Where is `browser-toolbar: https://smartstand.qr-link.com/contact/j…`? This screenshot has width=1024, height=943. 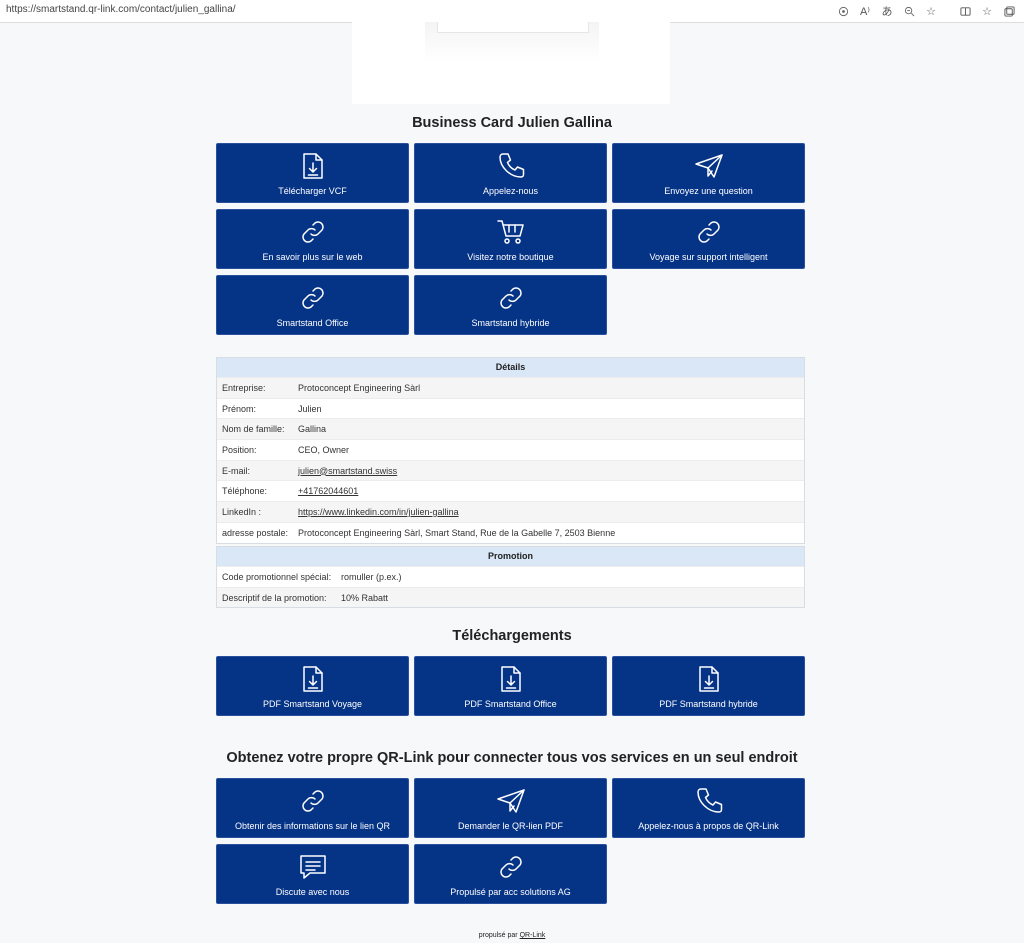 browser-toolbar: https://smartstand.qr-link.com/contact/j… is located at coordinates (512, 11).